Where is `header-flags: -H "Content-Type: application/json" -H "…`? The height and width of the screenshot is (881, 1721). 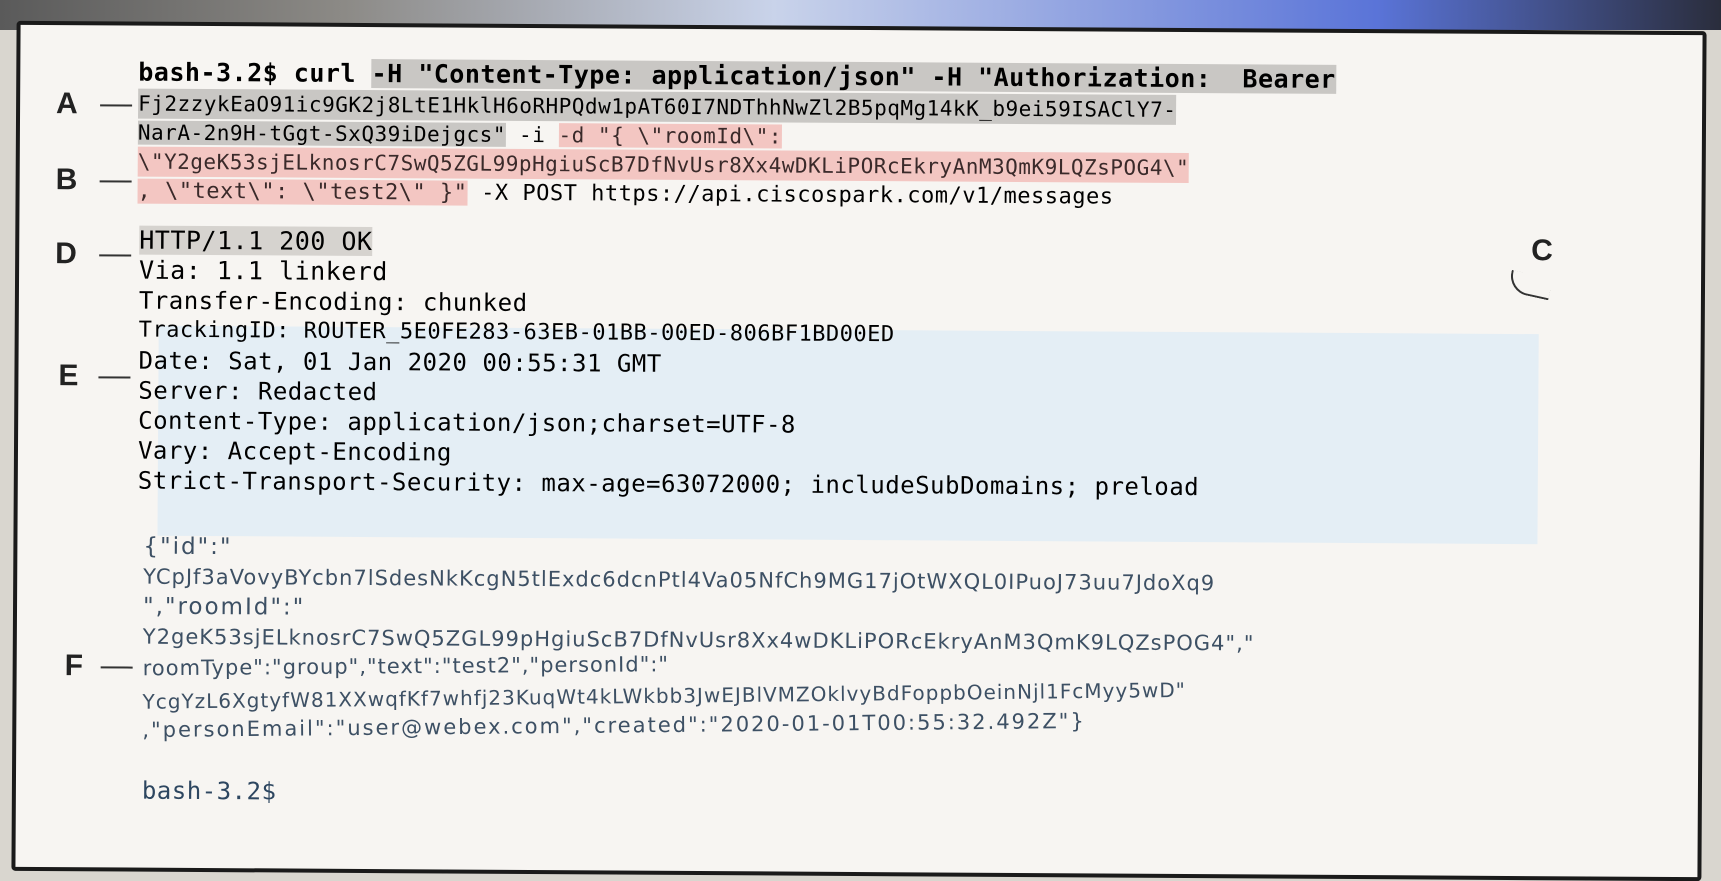
header-flags: -H "Content-Type: application/json" -H "… is located at coordinates (853, 76).